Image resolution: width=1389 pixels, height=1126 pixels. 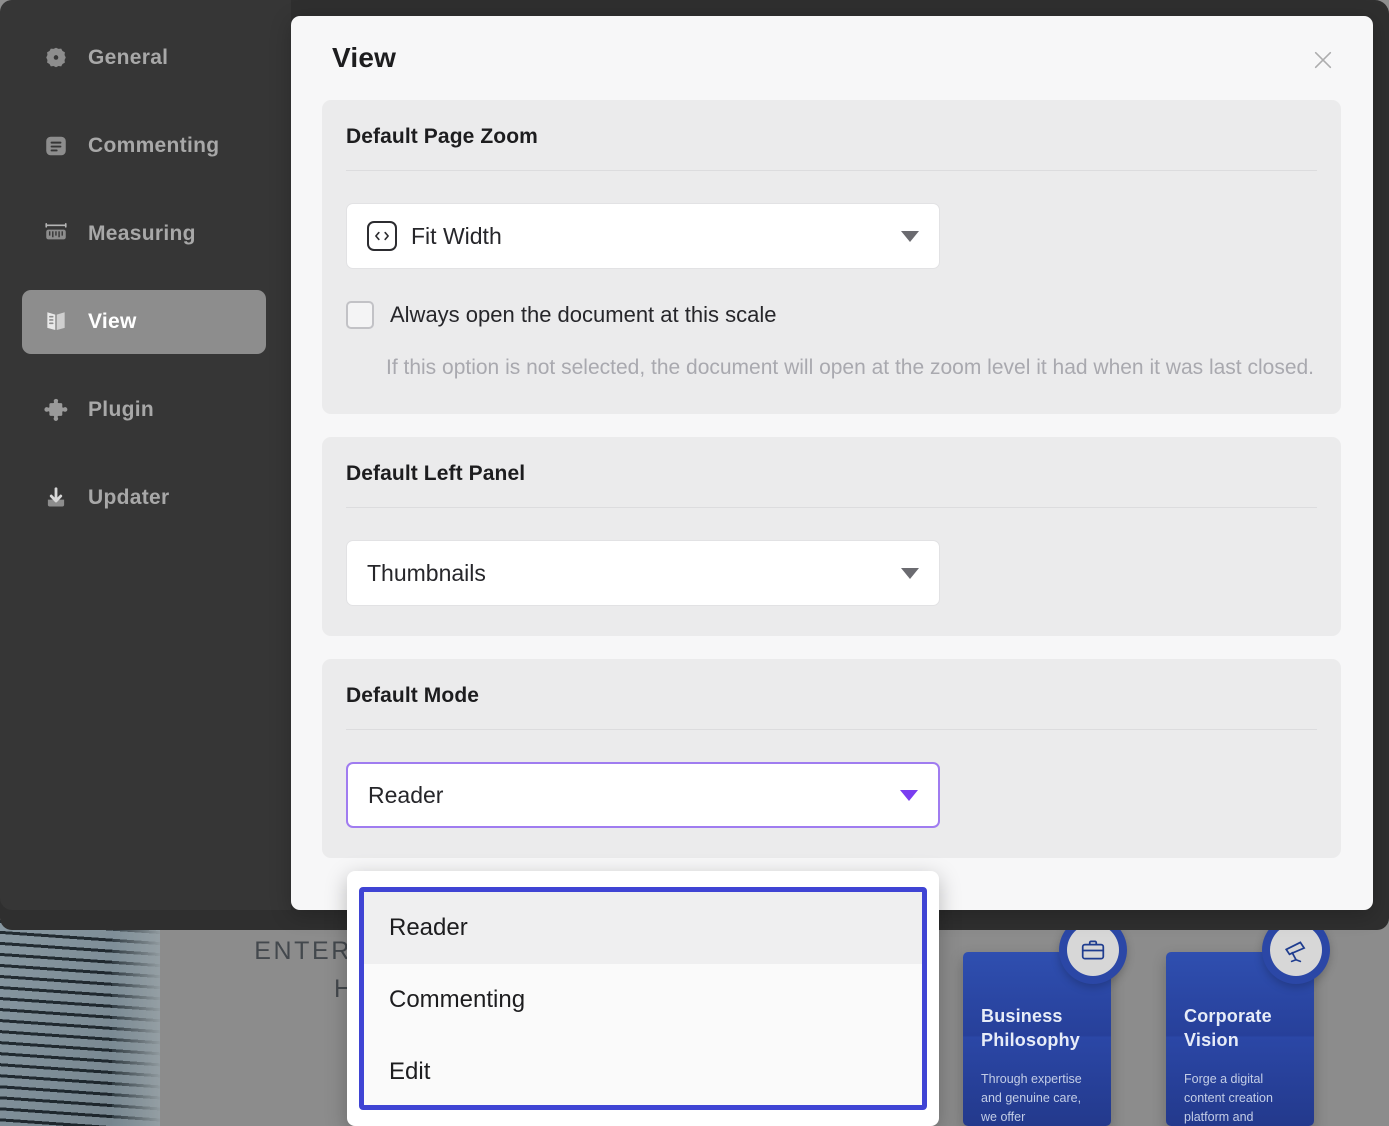 I want to click on ruler-icon, so click(x=56, y=234).